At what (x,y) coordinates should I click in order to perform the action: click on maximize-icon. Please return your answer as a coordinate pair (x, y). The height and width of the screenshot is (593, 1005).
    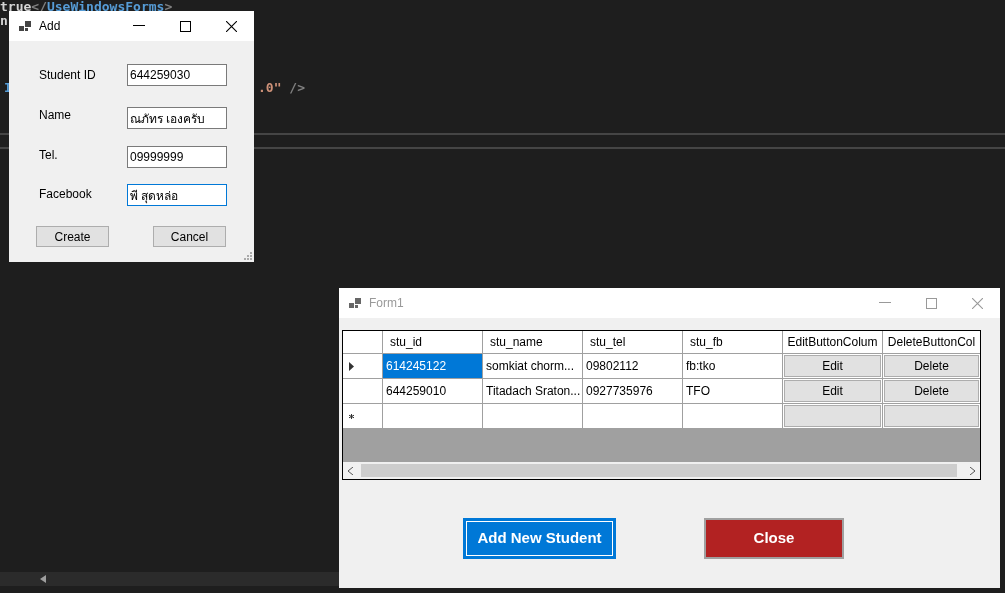
    Looking at the image, I should click on (185, 26).